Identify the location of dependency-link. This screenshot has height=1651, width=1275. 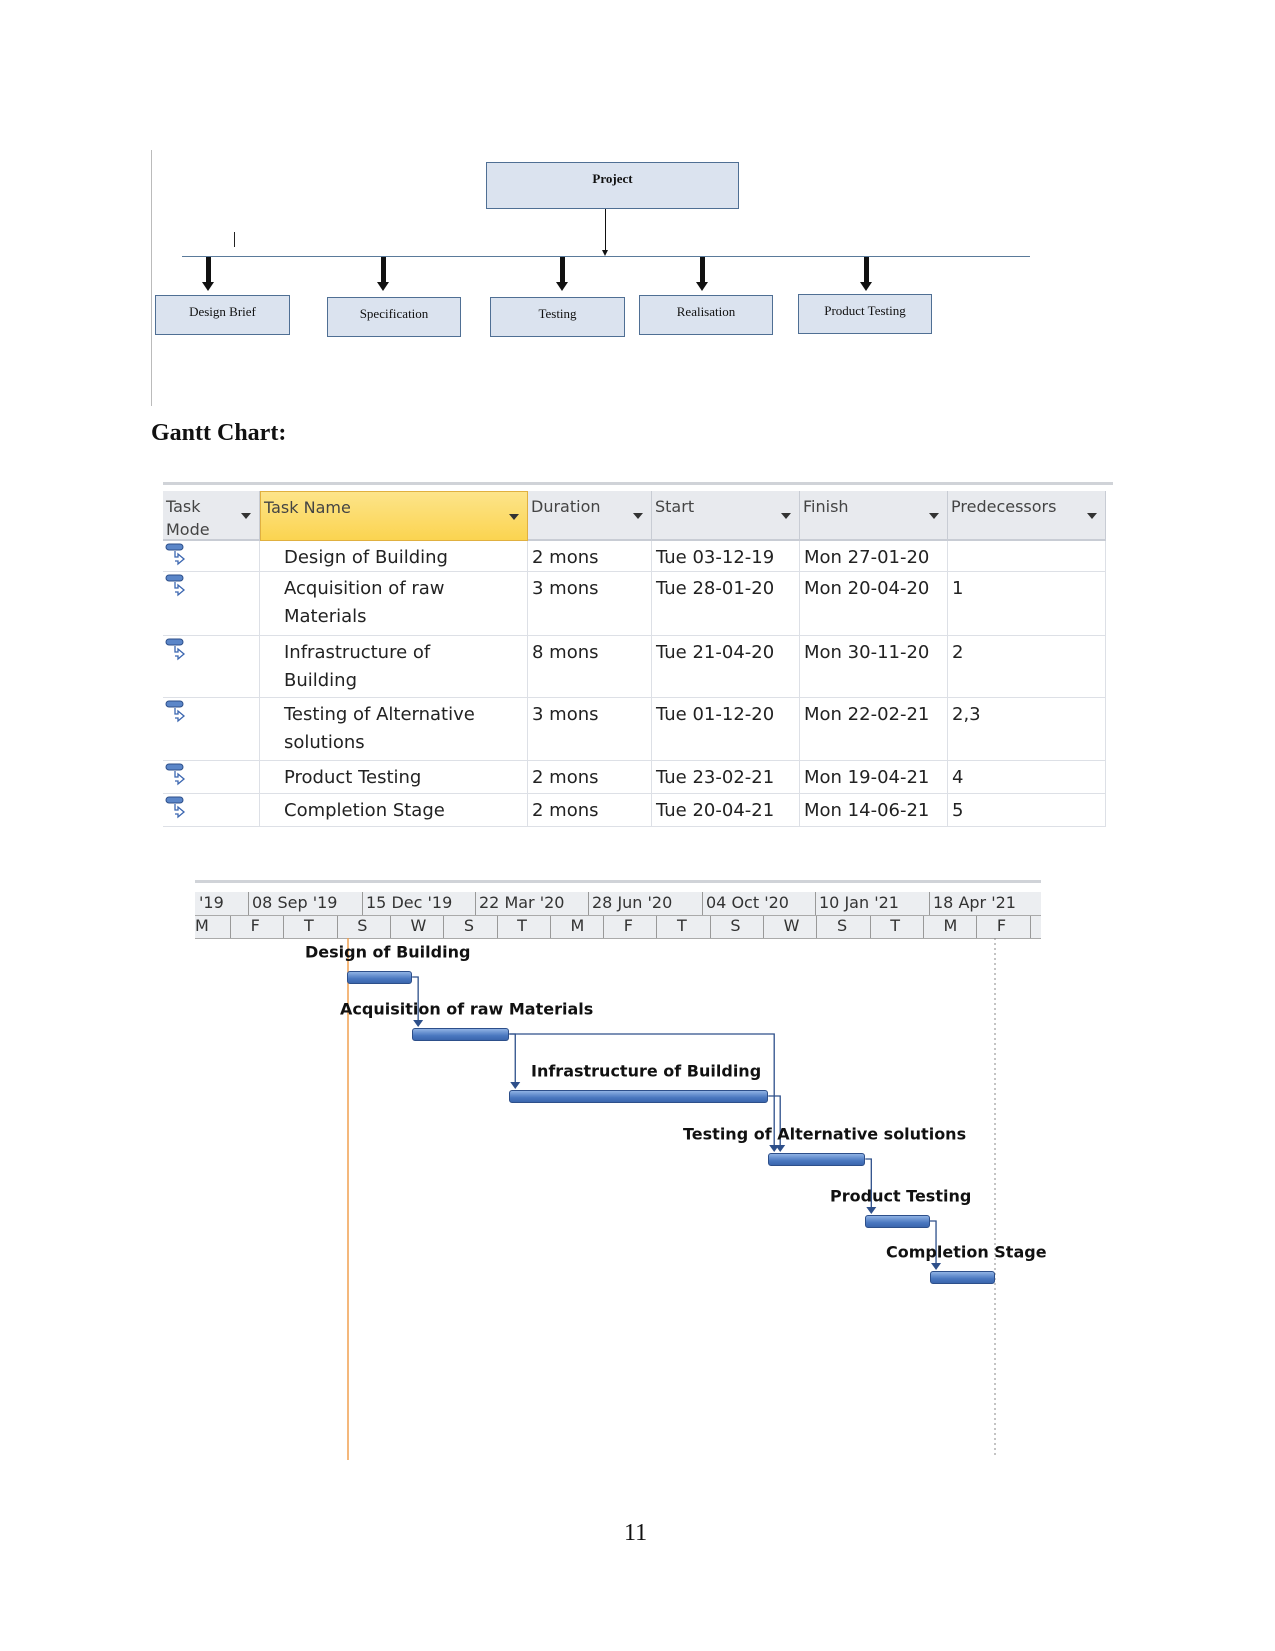
(512, 1058).